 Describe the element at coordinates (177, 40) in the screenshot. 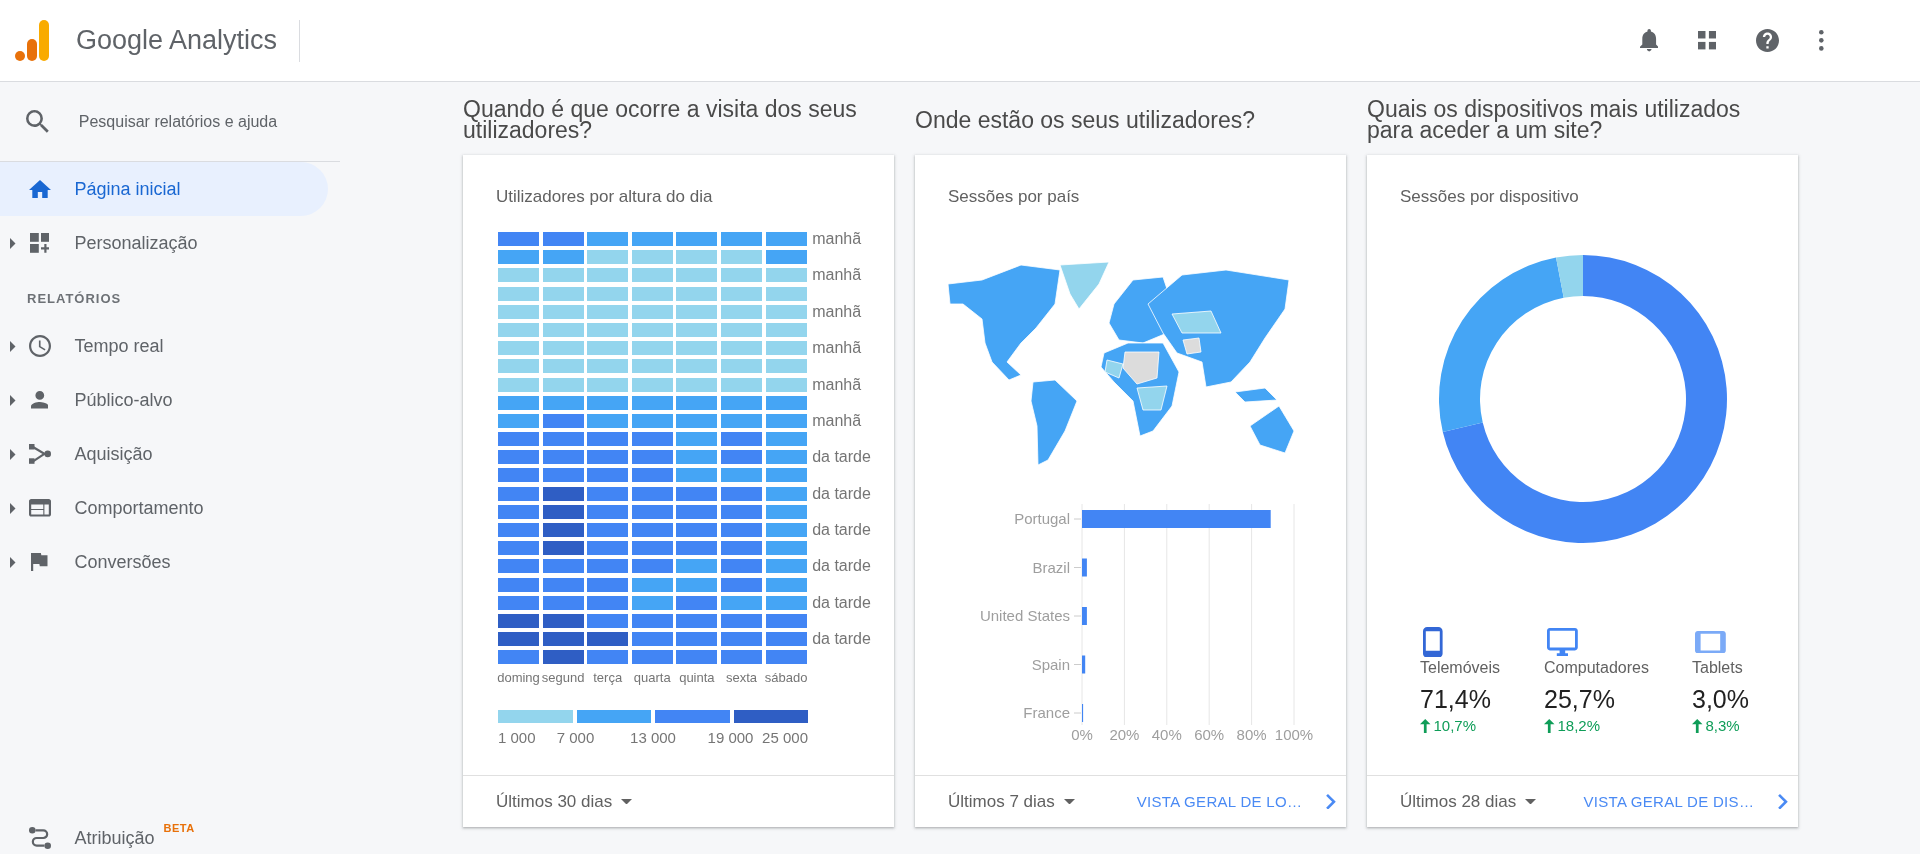

I see `app-title: Google Analytics` at that location.